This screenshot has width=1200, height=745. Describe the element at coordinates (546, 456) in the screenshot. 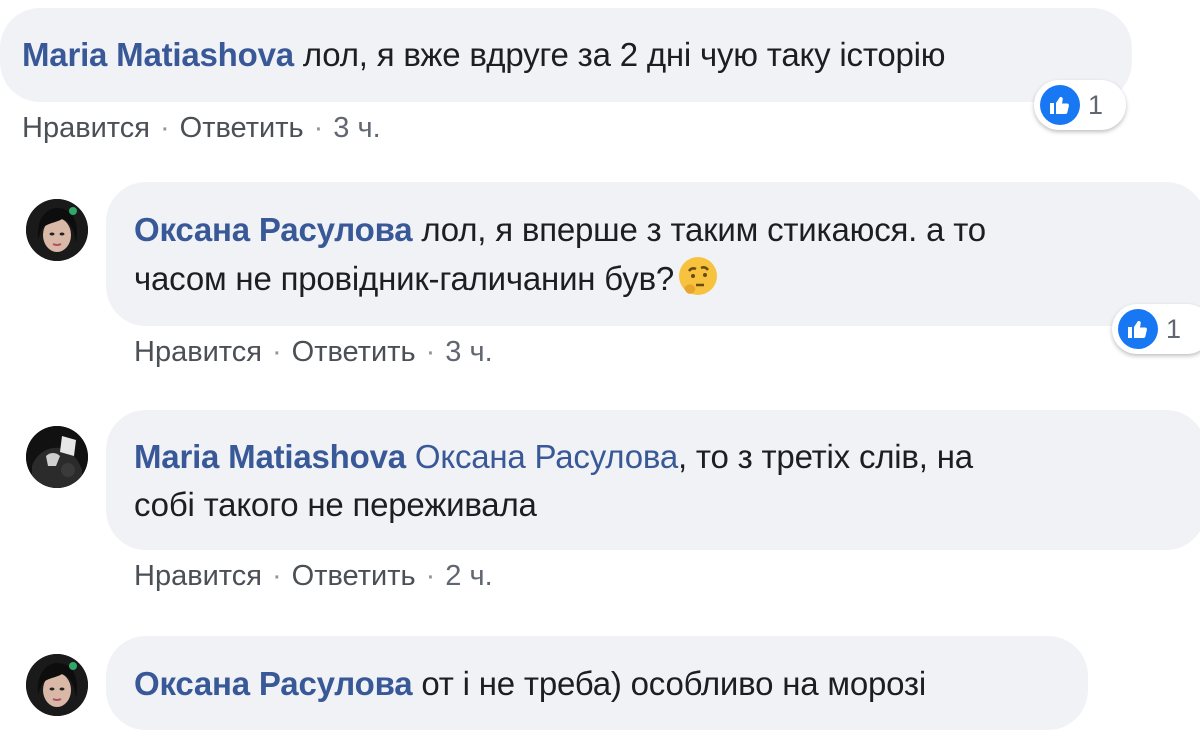

I see `mention-link: Оксана Расулова` at that location.